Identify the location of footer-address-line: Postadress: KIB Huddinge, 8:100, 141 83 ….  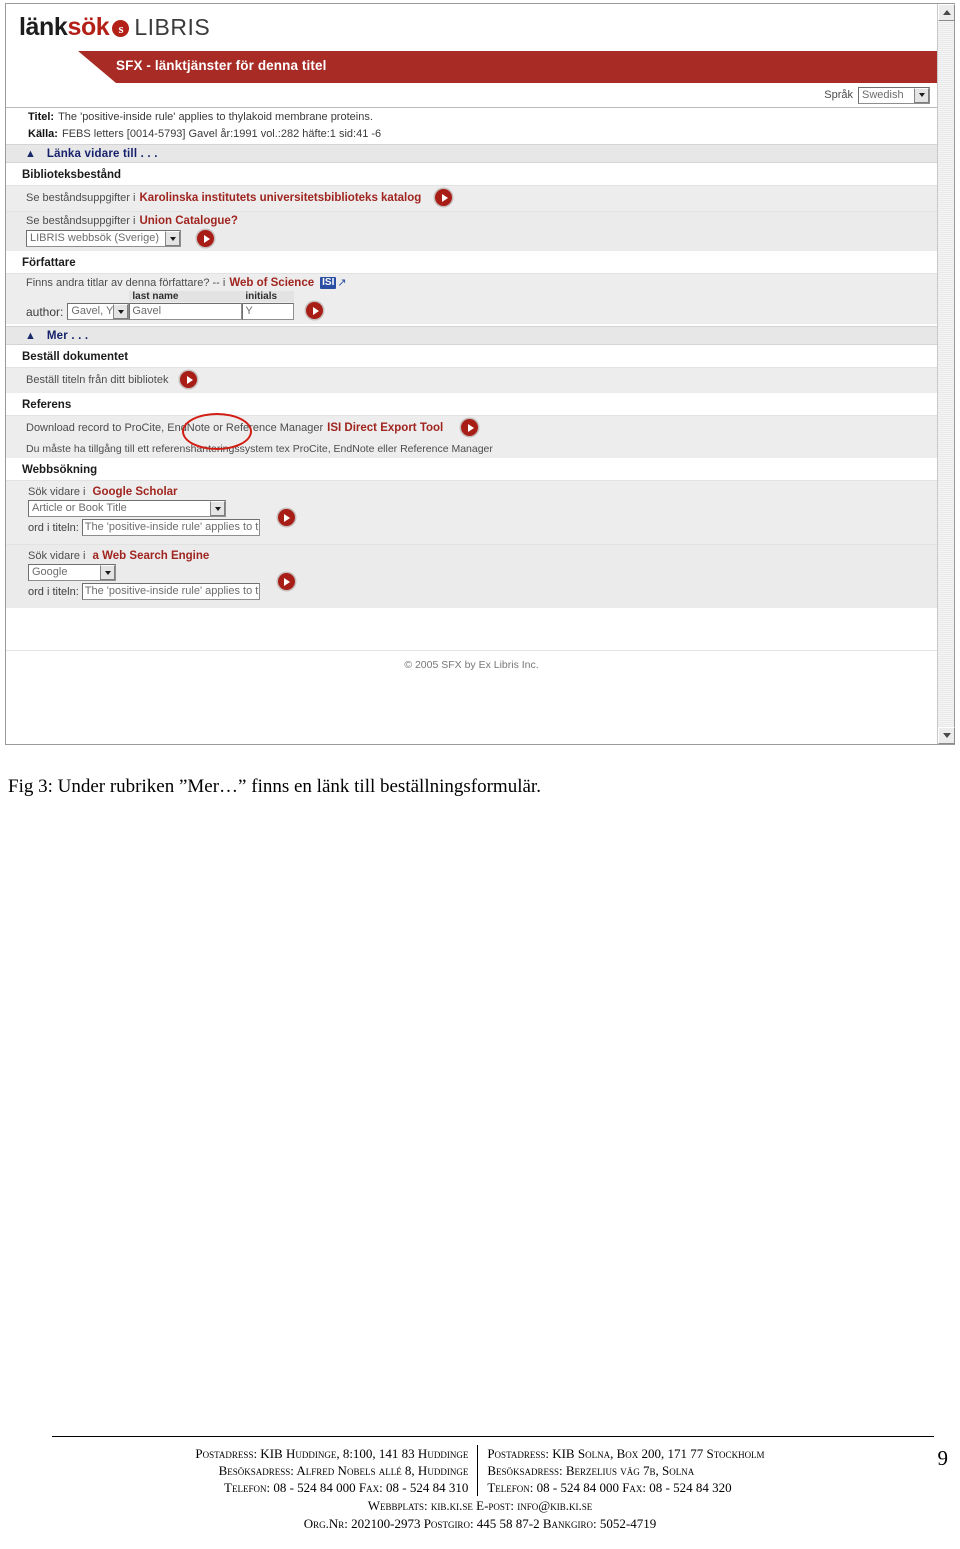
(332, 1453).